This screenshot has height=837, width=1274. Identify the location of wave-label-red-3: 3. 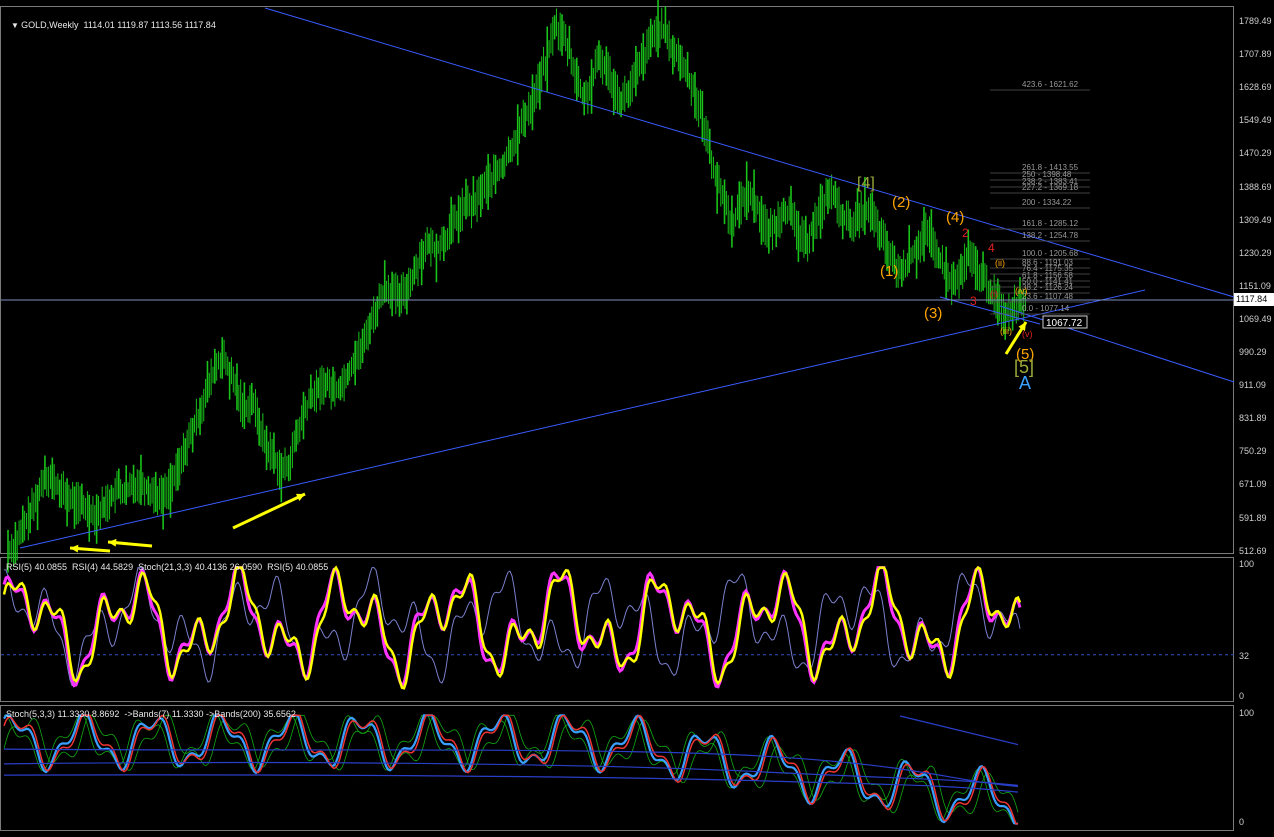
(973, 301).